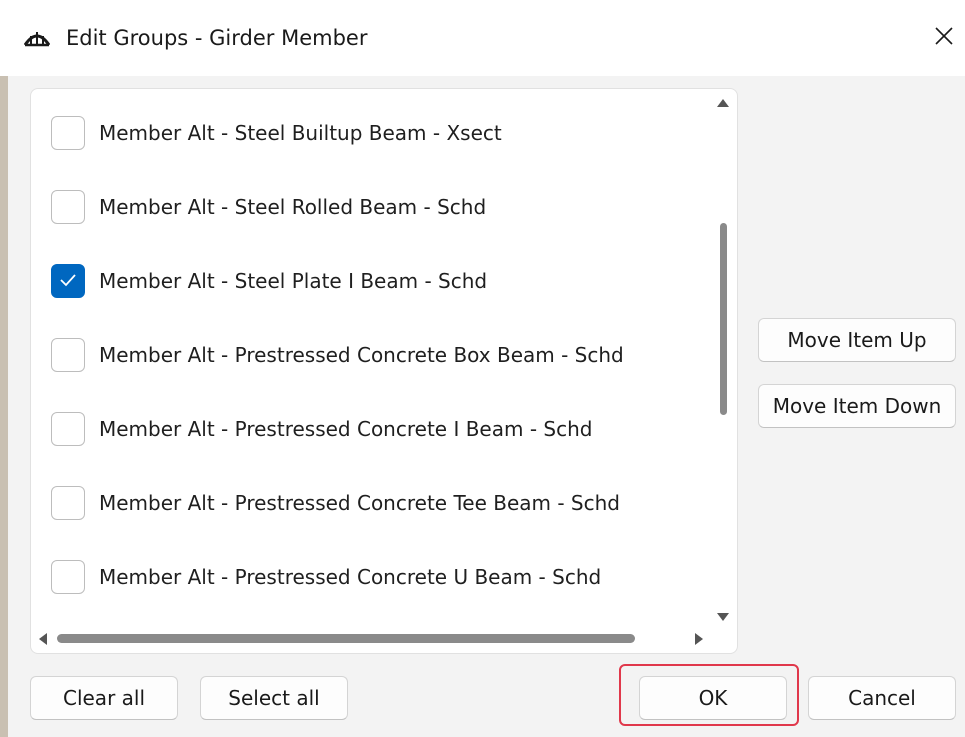  I want to click on checkmark-icon, so click(68, 281).